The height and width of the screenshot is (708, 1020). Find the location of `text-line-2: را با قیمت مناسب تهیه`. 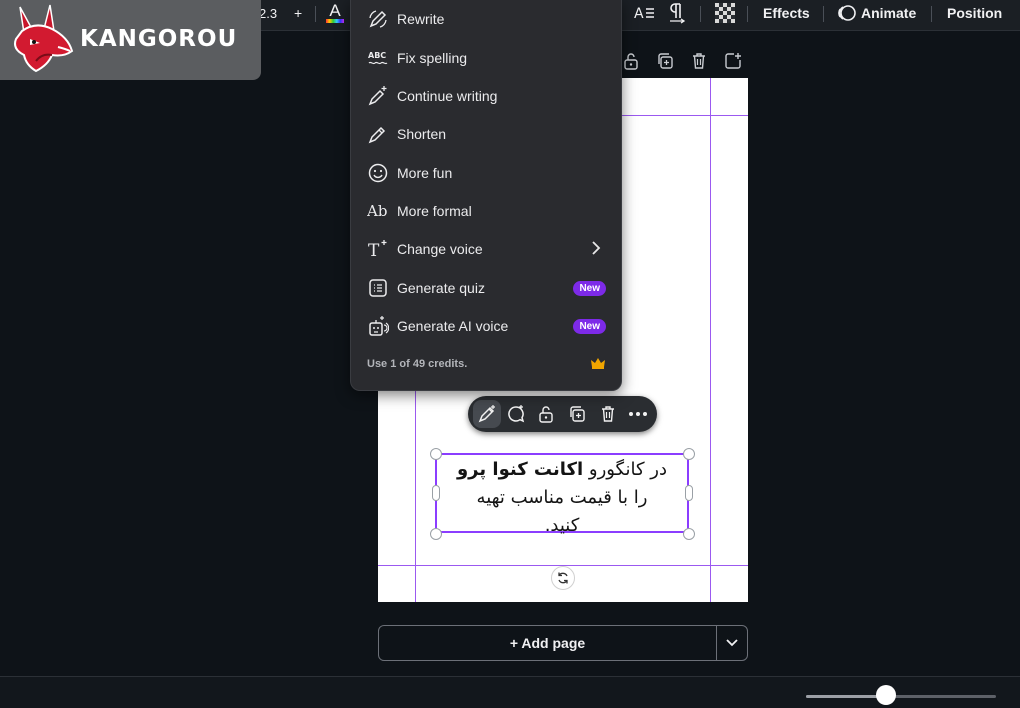

text-line-2: را با قیمت مناسب تهیه is located at coordinates (562, 497).